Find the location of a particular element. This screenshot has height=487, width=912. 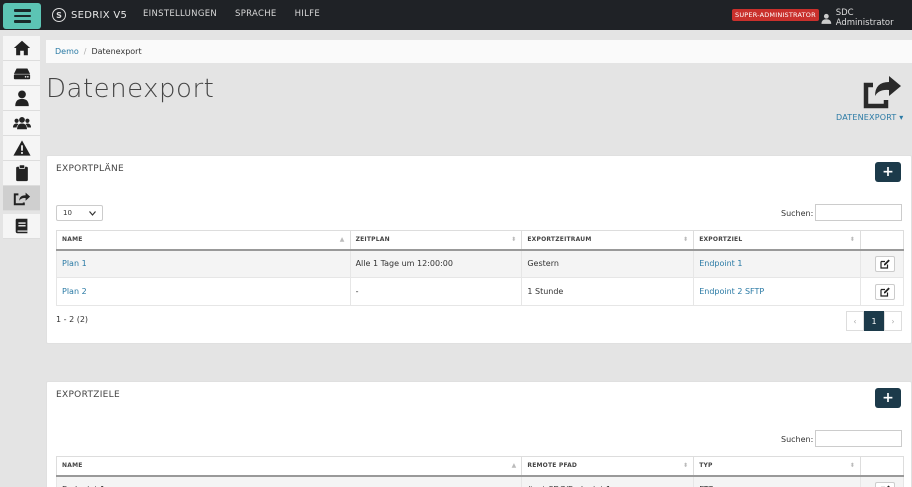

sidebar-item-docs is located at coordinates (21, 226).